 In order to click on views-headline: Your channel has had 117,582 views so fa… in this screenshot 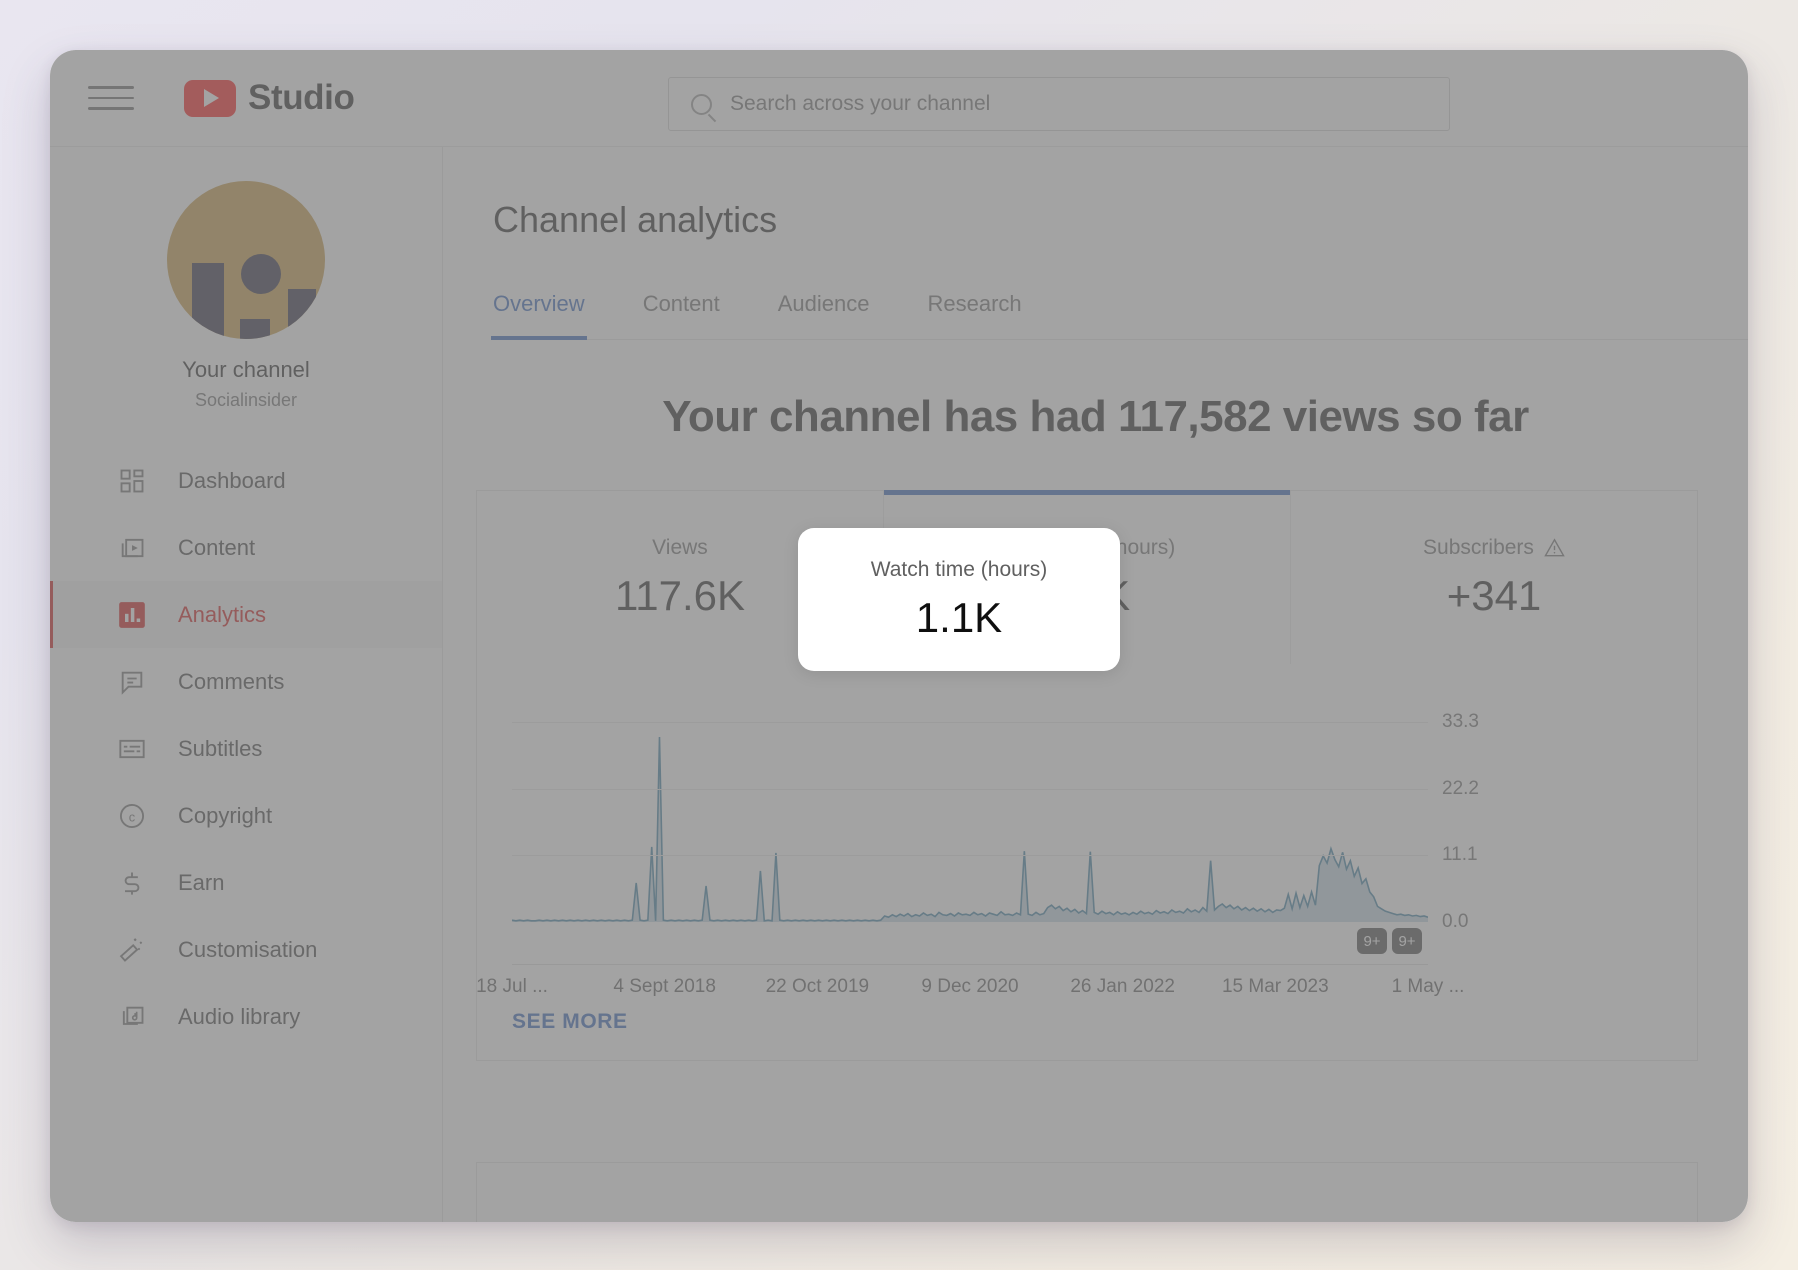, I will do `click(1095, 416)`.